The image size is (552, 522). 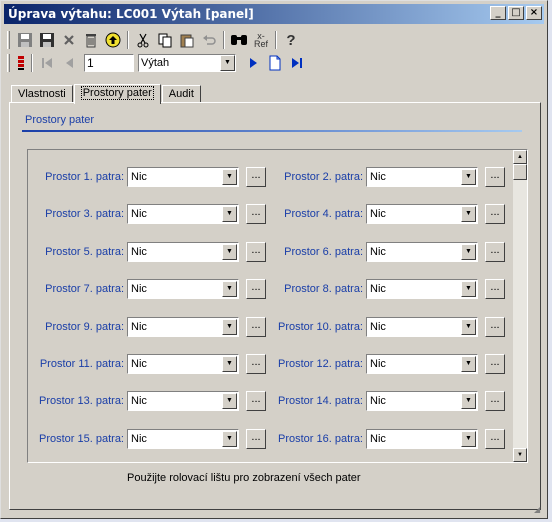 I want to click on entity-select: Výtah ▼, so click(x=187, y=63).